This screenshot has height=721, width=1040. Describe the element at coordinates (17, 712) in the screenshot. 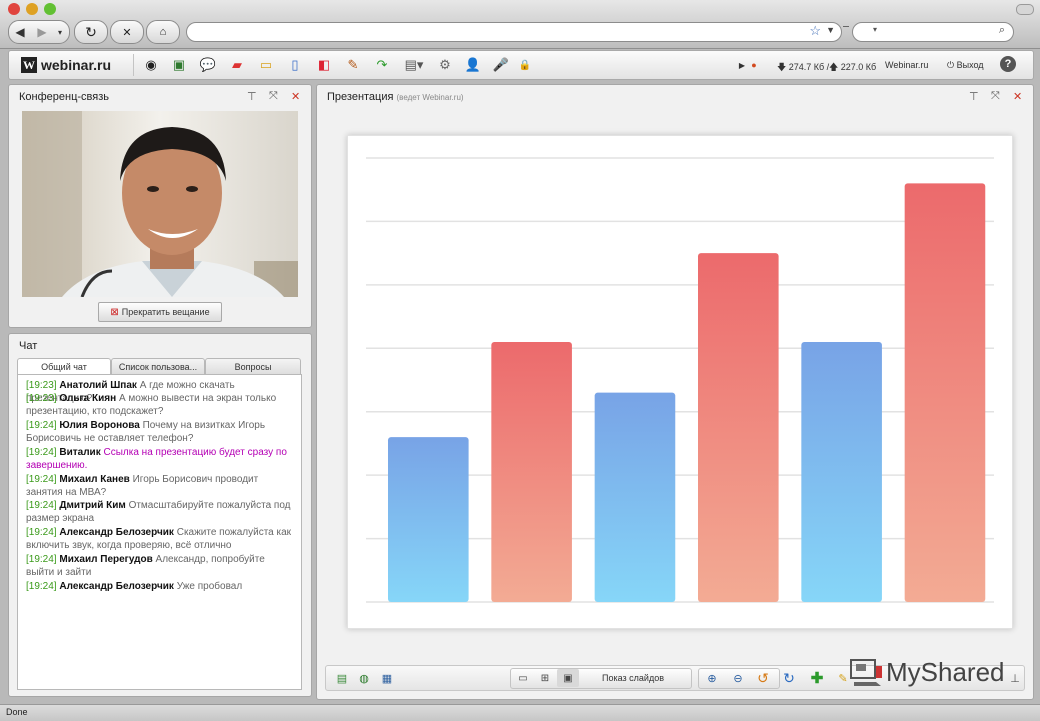

I see `status-text: Done` at that location.